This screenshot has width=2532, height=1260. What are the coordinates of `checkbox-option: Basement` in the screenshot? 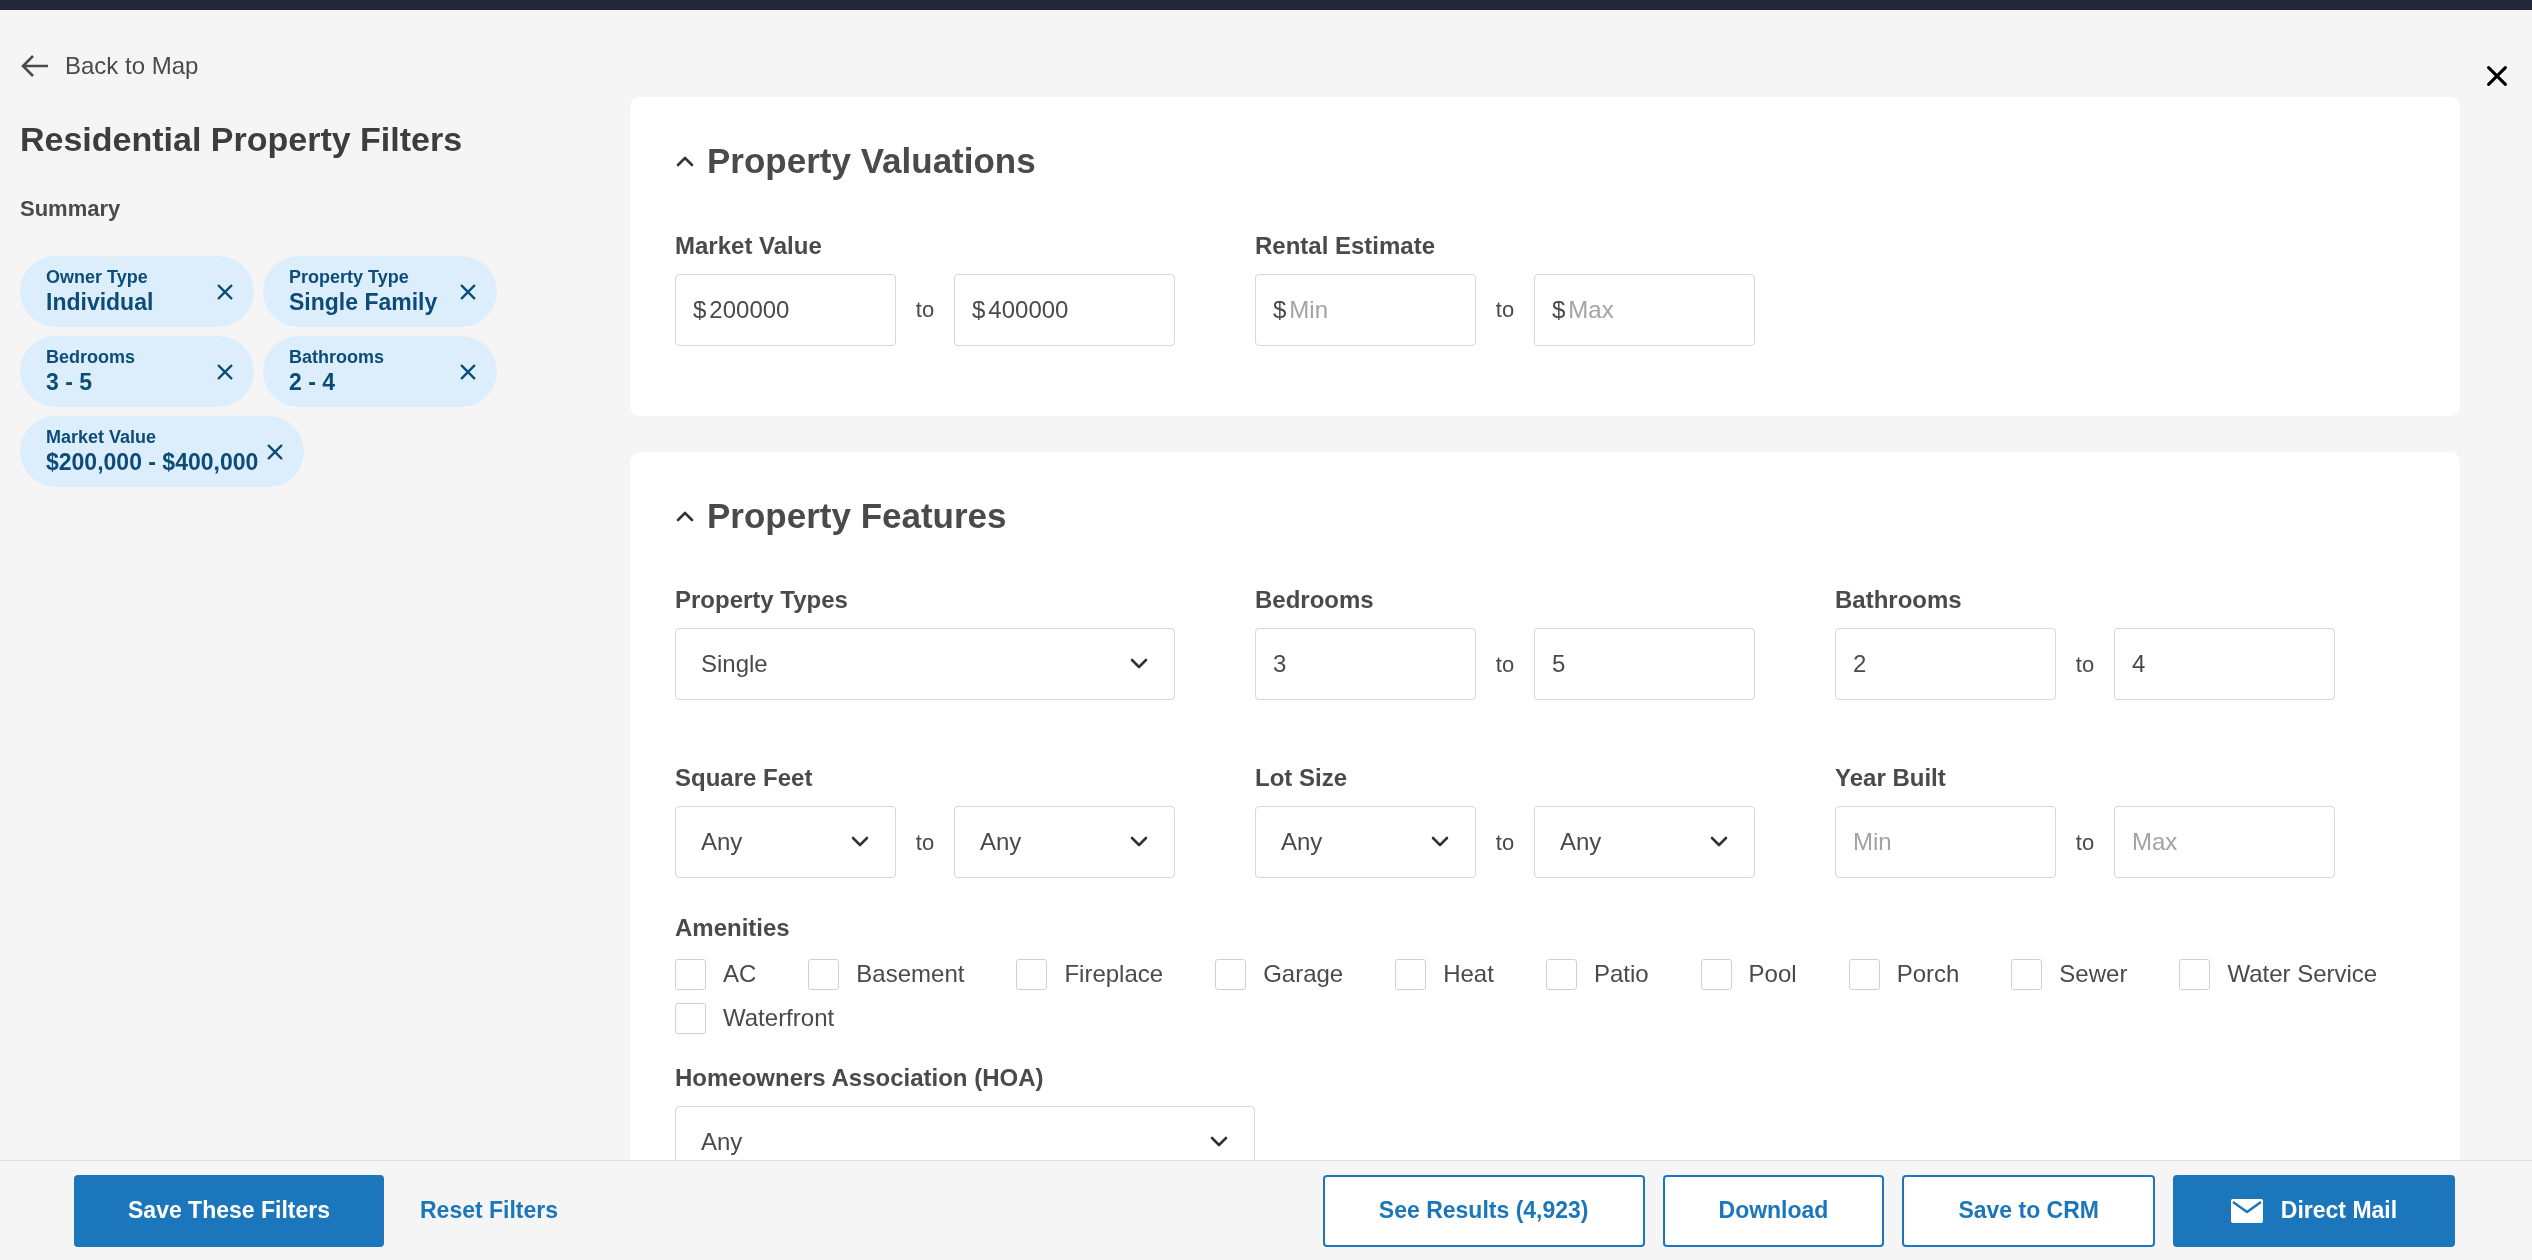 It's located at (886, 974).